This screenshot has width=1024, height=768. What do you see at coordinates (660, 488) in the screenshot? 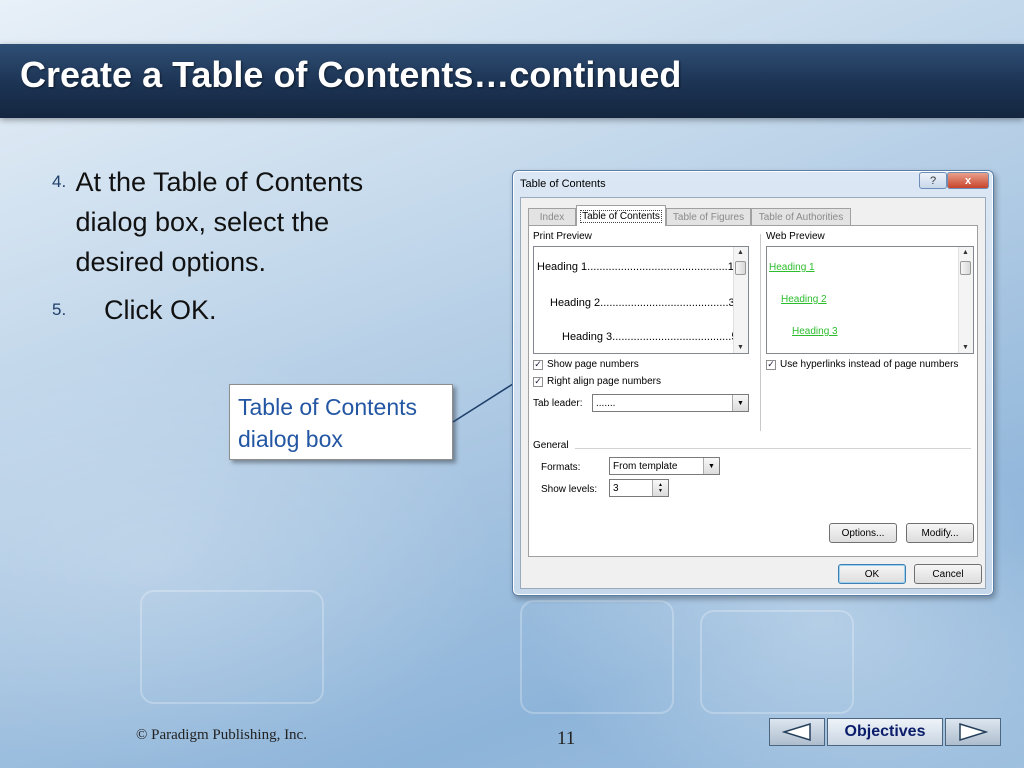
I see `spin-arrows-icon: ▲ ▼` at bounding box center [660, 488].